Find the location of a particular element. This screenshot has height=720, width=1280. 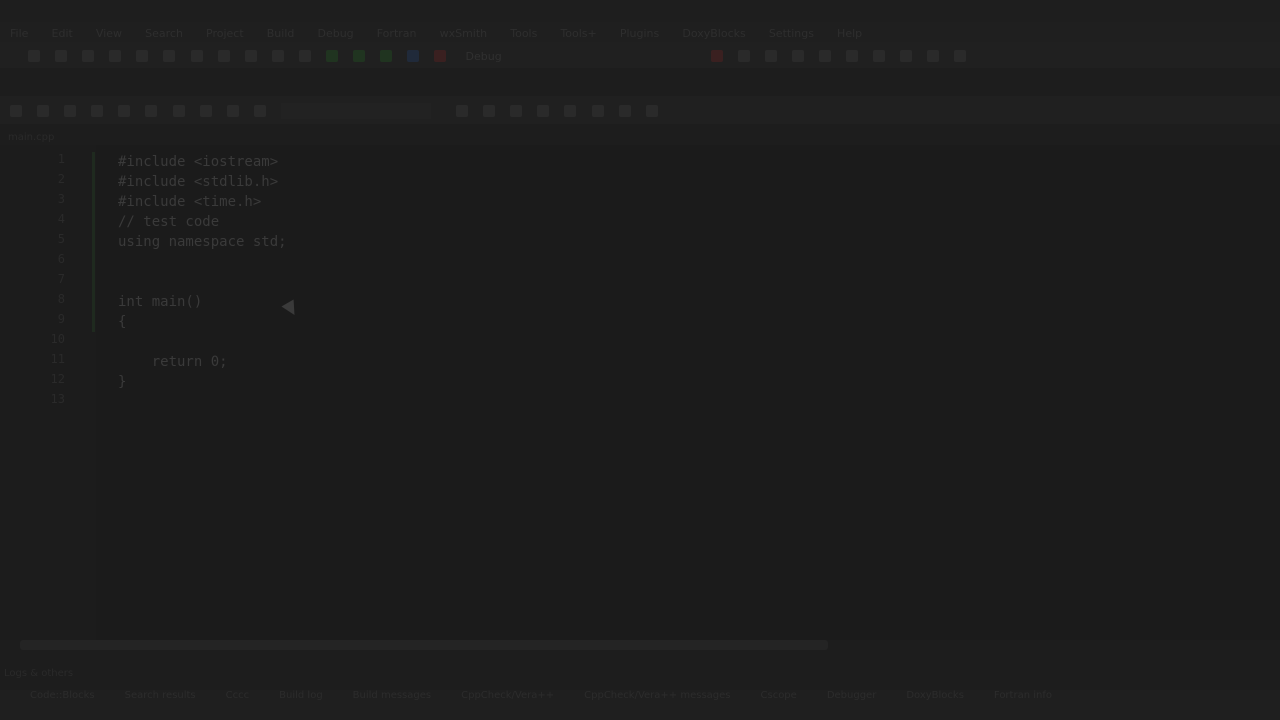

code-line: #include <time.h> is located at coordinates (189, 202).